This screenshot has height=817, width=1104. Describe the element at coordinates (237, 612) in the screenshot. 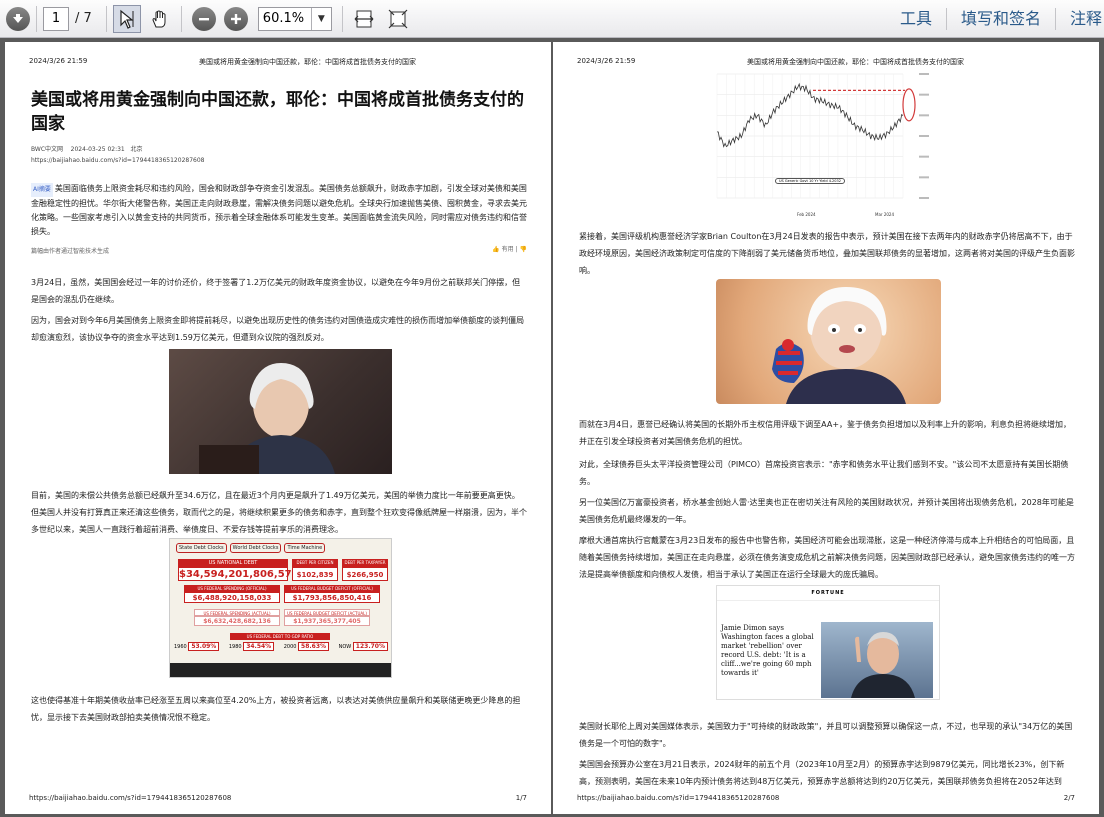

I see `spending-actual-label: US FEDERAL SPENDING (ACTUAL)` at that location.